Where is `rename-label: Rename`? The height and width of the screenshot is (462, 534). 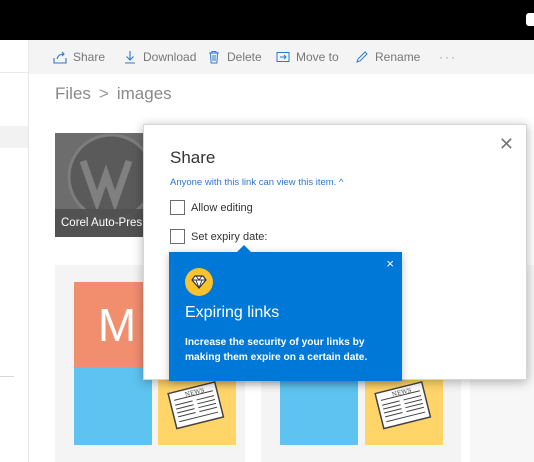 rename-label: Rename is located at coordinates (398, 57).